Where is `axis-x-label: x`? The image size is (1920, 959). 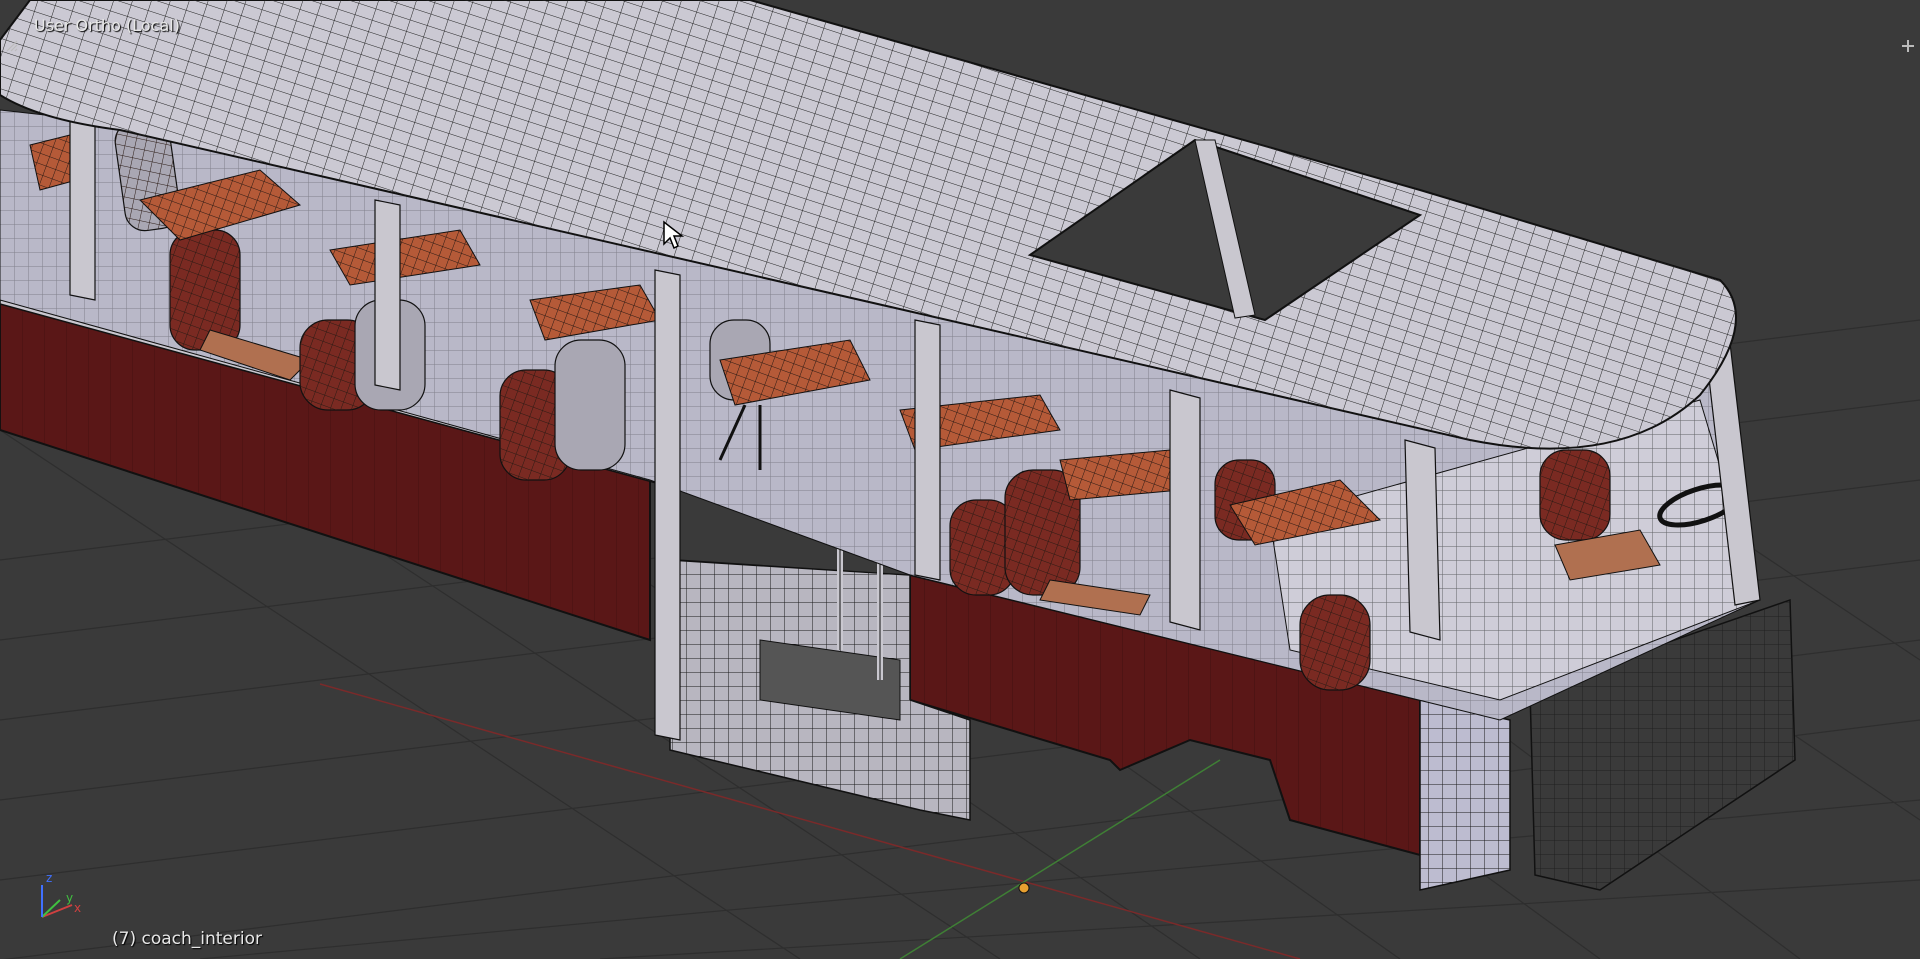 axis-x-label: x is located at coordinates (77, 908).